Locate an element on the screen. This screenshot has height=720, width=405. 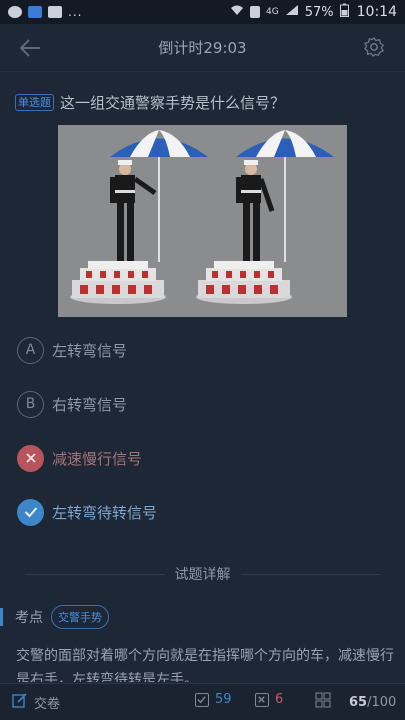
bottom-bar: 交卷 59 6 65/100 is located at coordinates (202, 701).